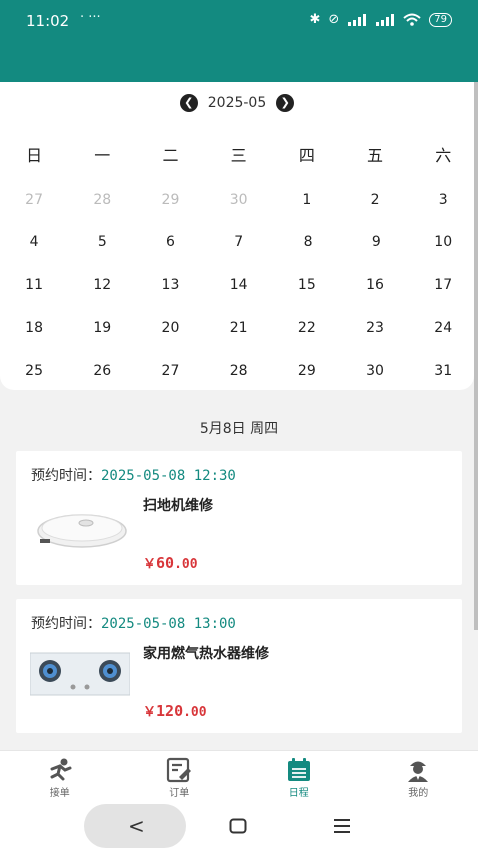 The width and height of the screenshot is (478, 850). I want to click on calendar-day: 21, so click(239, 328).